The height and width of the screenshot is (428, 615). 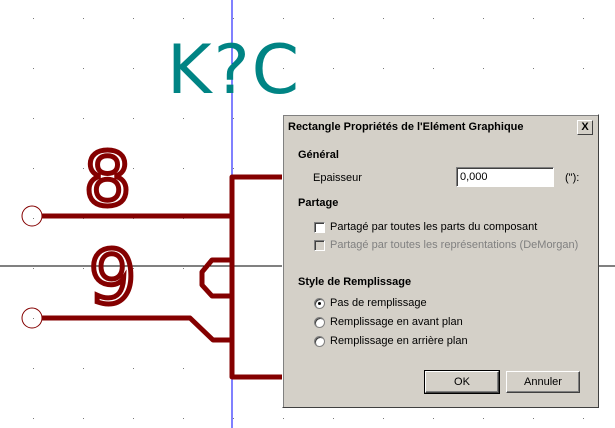 I want to click on ok-button: OK, so click(x=462, y=382).